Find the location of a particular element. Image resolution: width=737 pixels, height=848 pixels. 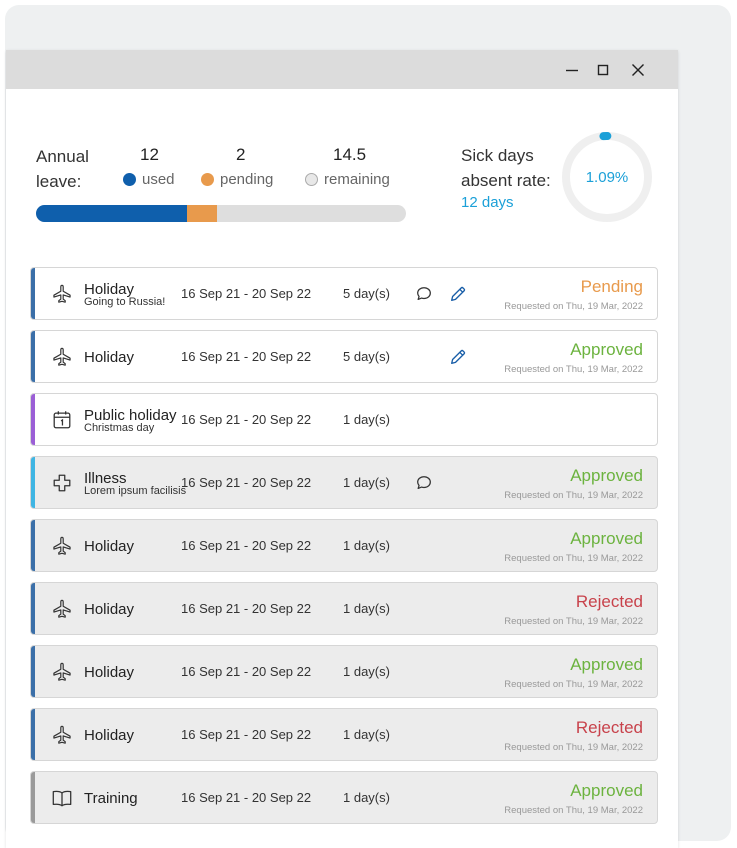

remaining-stat: 14.5 remaining is located at coordinates (347, 166).